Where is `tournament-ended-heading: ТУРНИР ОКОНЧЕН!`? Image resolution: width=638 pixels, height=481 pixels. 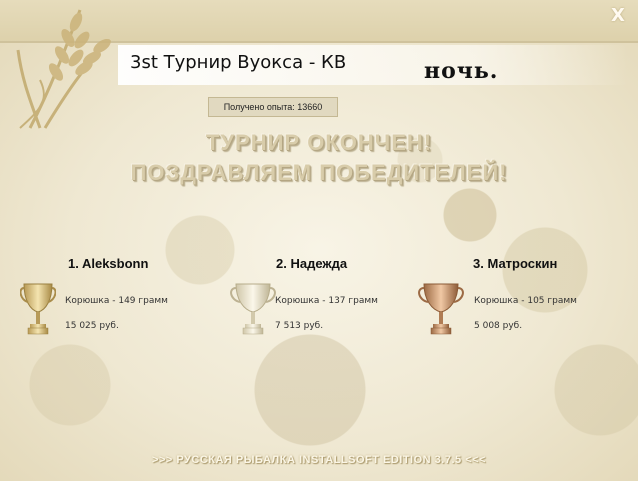
tournament-ended-heading: ТУРНИР ОКОНЧЕН! is located at coordinates (319, 142).